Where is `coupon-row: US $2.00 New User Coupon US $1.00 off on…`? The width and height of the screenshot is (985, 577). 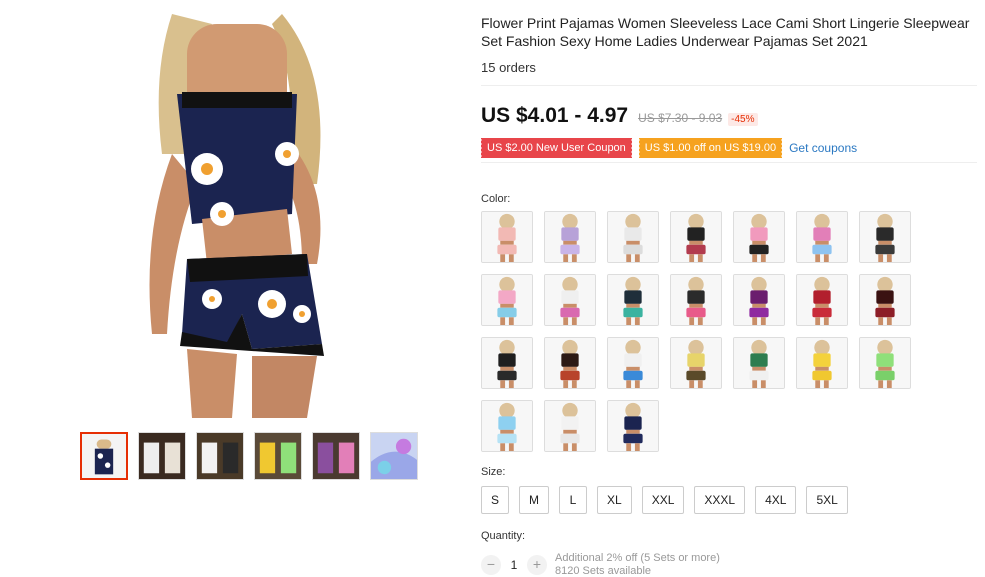
coupon-row: US $2.00 New User Coupon US $1.00 off on… is located at coordinates (728, 148).